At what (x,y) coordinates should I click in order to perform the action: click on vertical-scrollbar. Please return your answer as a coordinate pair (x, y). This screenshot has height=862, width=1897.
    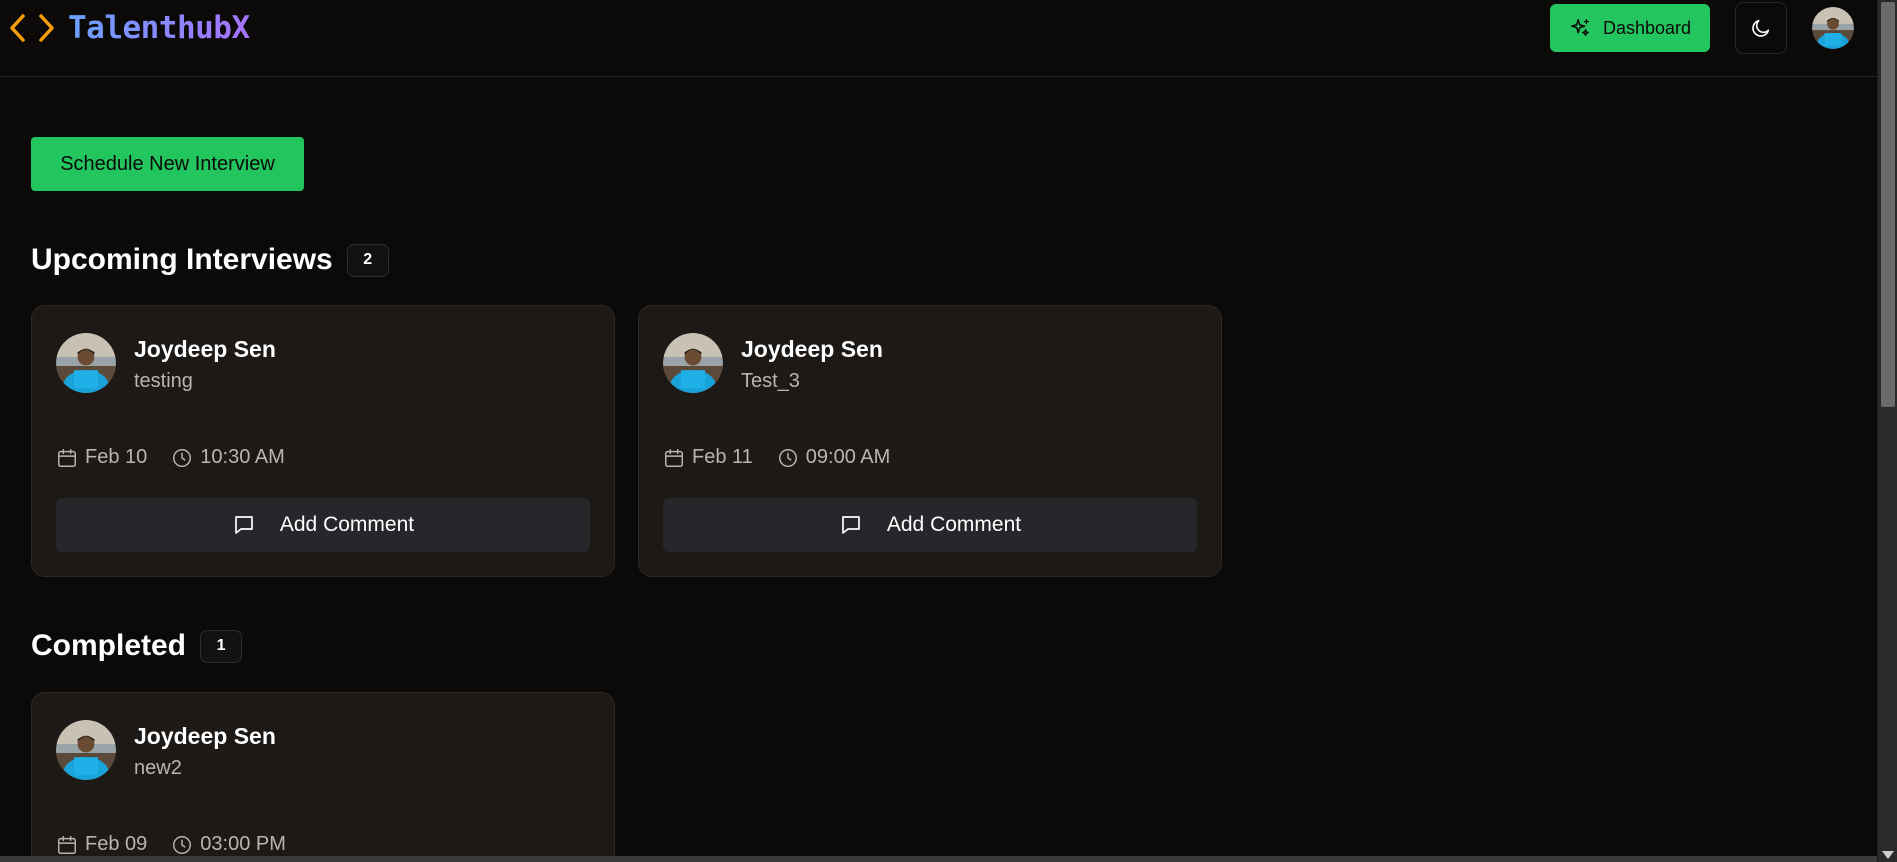
    Looking at the image, I should click on (1887, 431).